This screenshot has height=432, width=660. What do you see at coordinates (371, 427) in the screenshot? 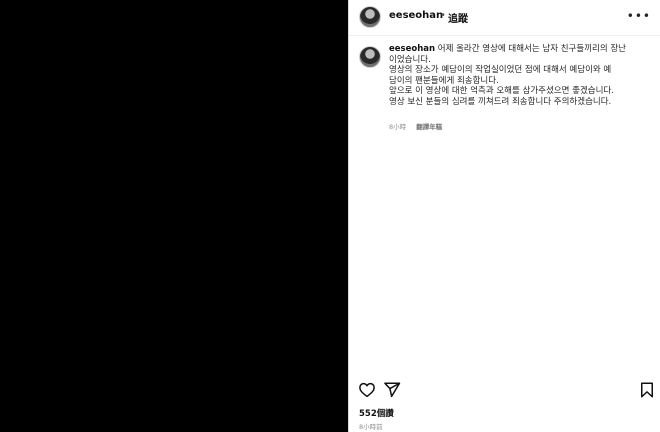
I see `post-time: 8小時前` at bounding box center [371, 427].